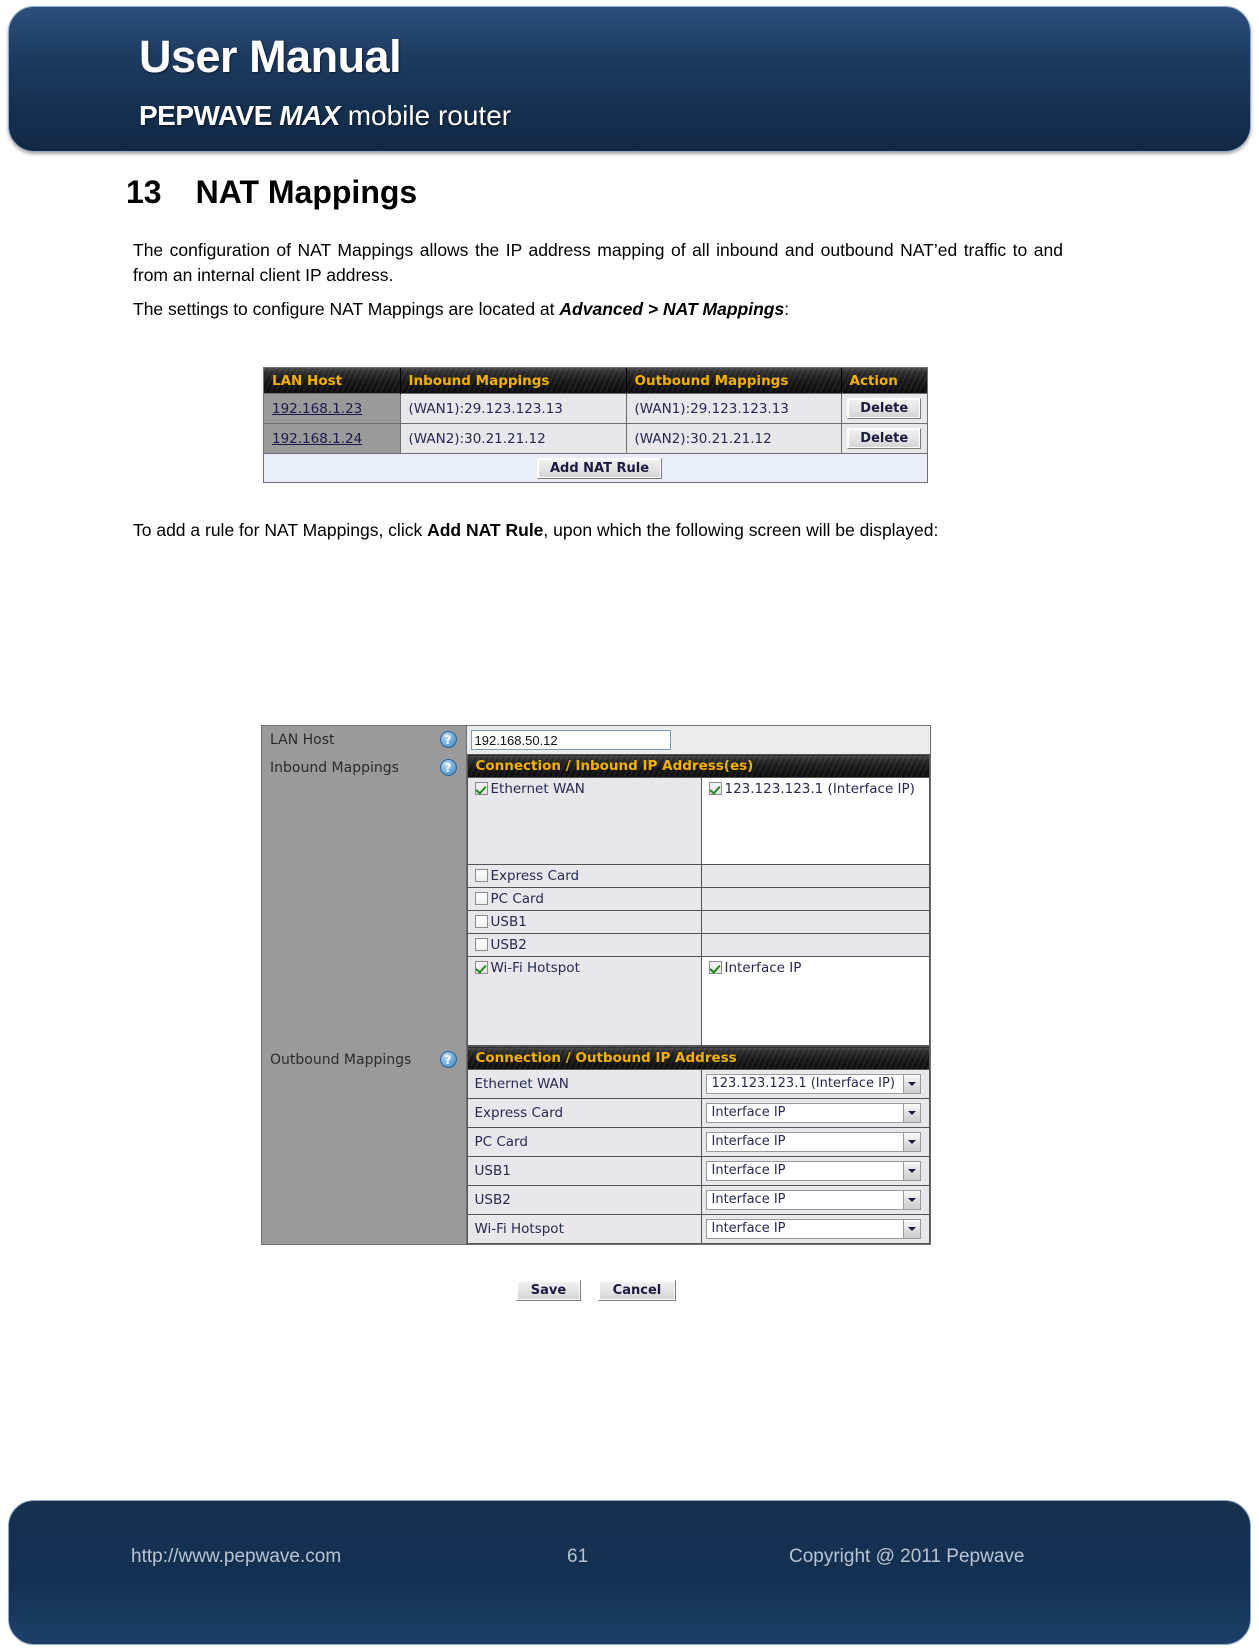 The height and width of the screenshot is (1651, 1259). I want to click on checkbox-express-card, so click(481, 875).